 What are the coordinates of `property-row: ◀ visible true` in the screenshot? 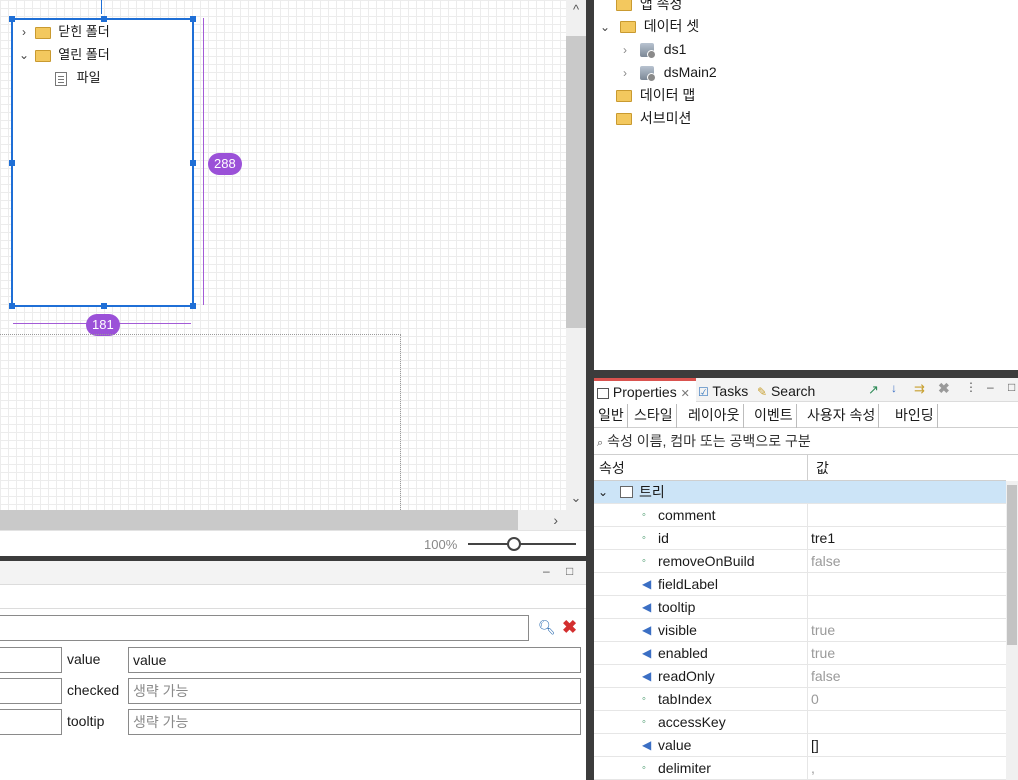 It's located at (800, 630).